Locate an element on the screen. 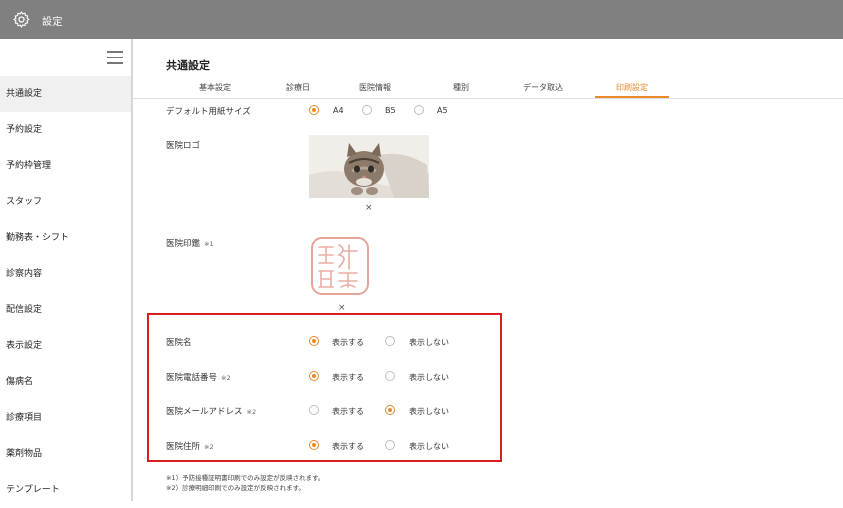 The width and height of the screenshot is (843, 508). tab-clinic-days: 診療日 is located at coordinates (298, 89).